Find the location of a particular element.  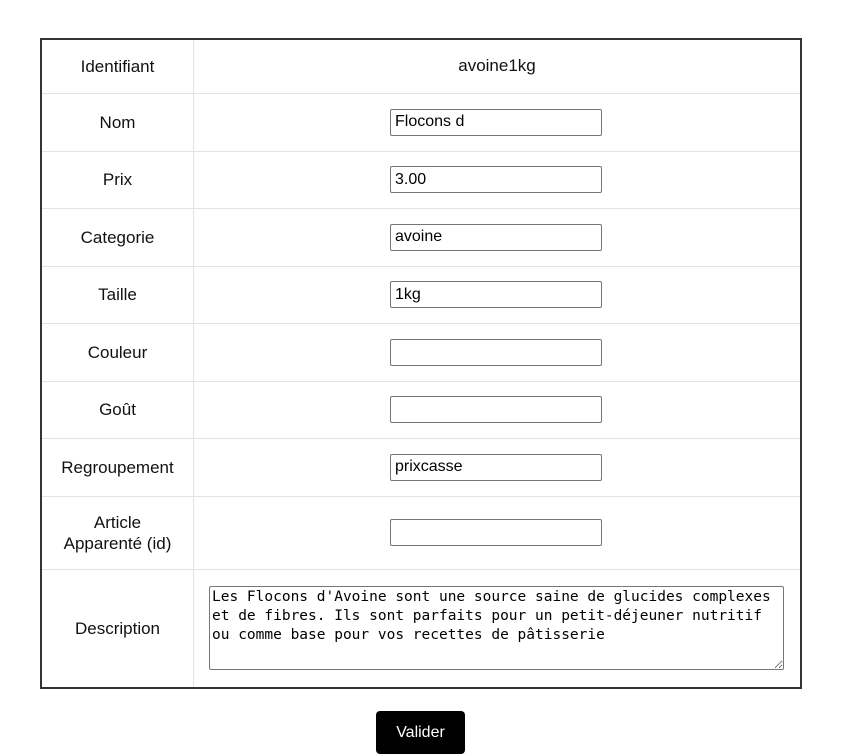

categorie-input is located at coordinates (496, 237).